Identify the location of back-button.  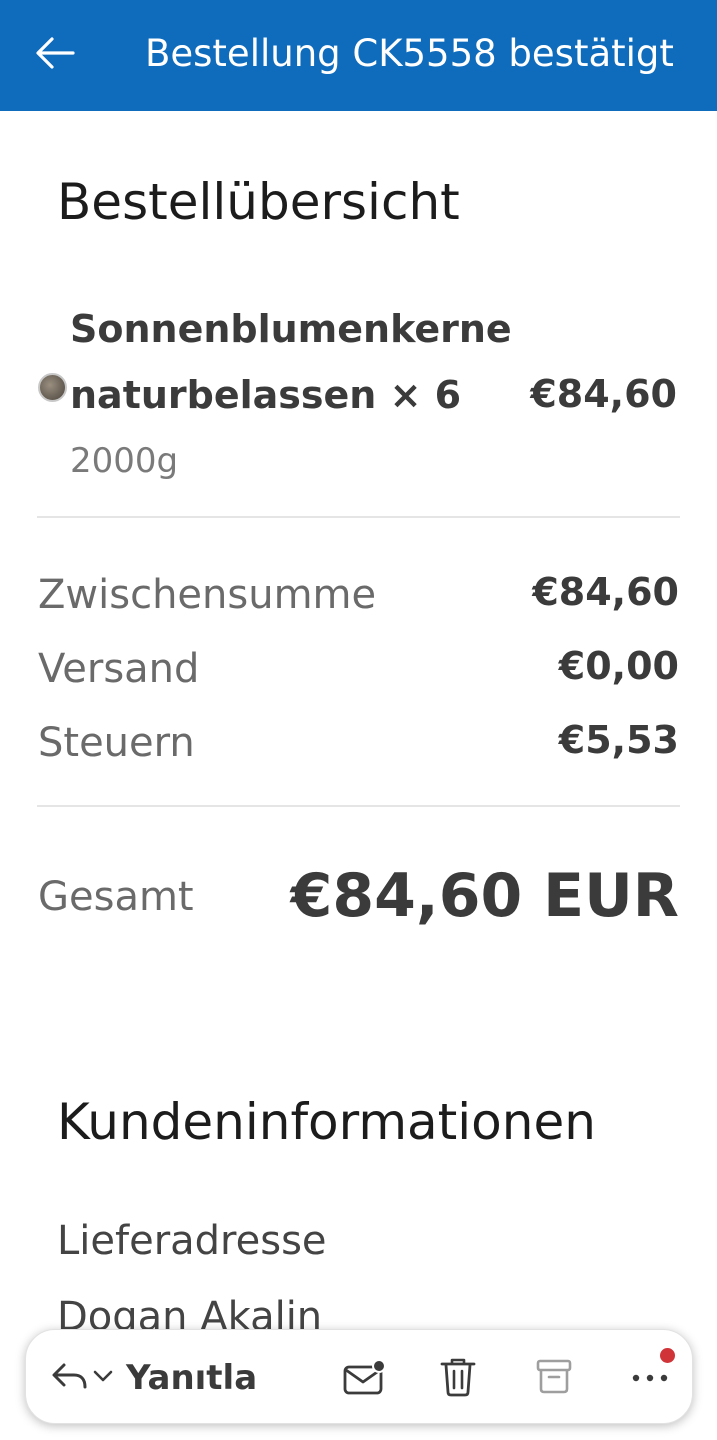
(55, 55).